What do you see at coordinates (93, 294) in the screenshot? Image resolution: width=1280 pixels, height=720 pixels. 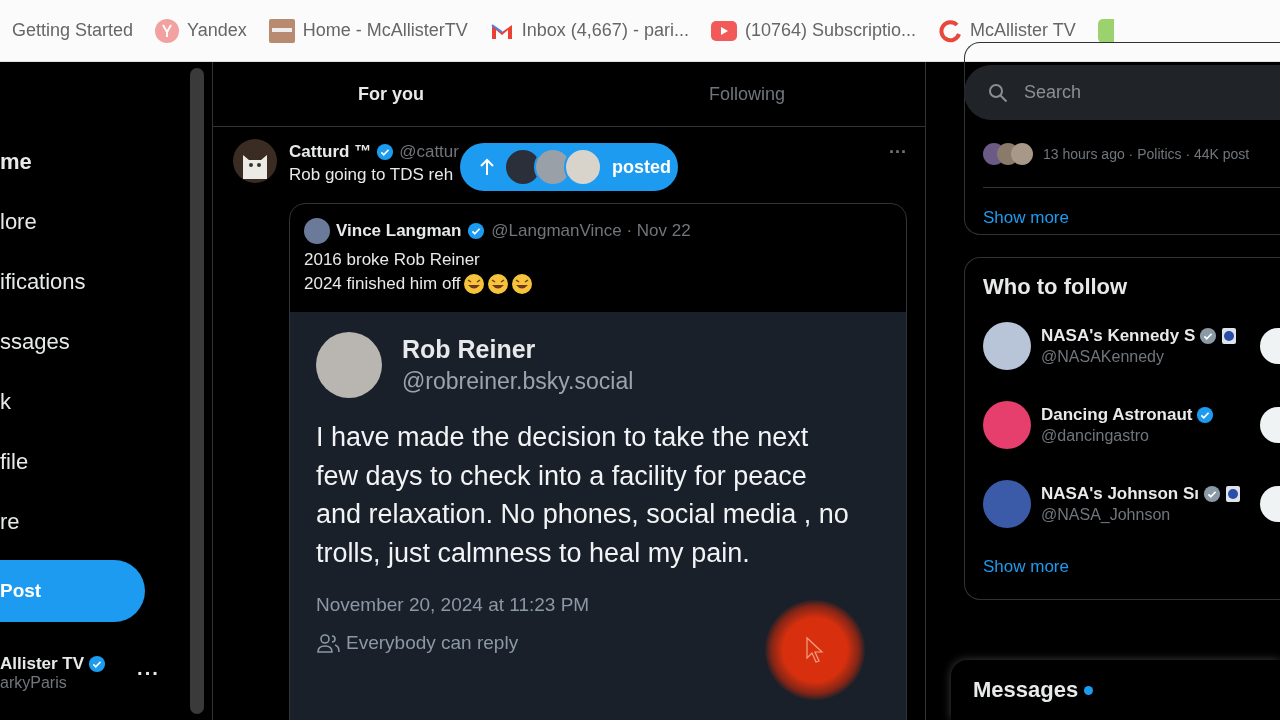 I see `nav-item: ifications` at bounding box center [93, 294].